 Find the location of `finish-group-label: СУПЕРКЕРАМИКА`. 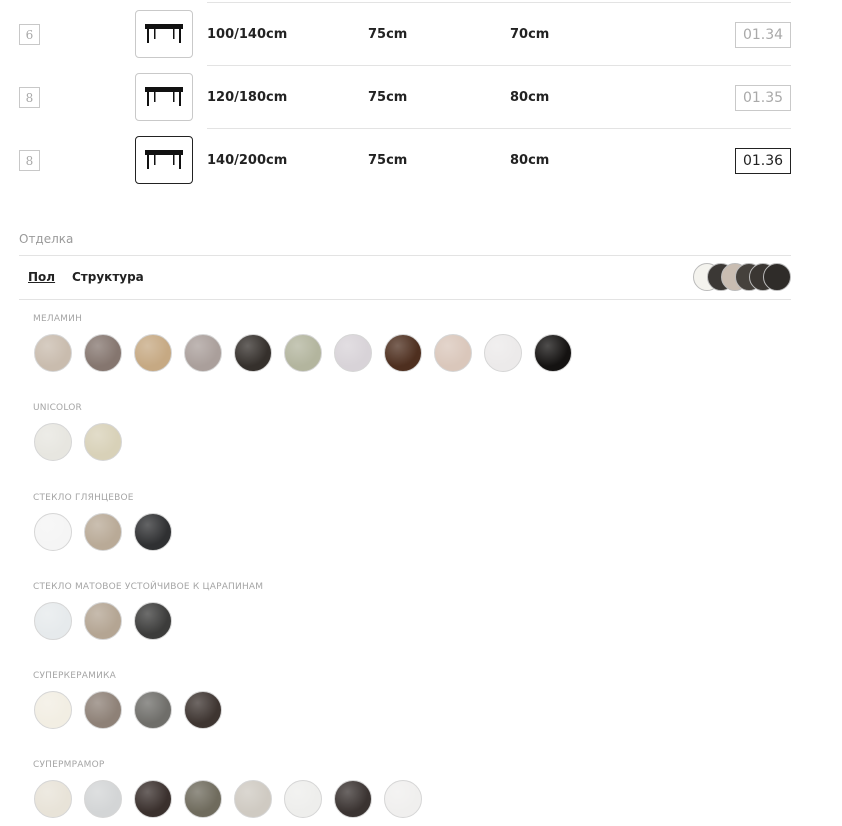

finish-group-label: СУПЕРКЕРАМИКА is located at coordinates (74, 676).